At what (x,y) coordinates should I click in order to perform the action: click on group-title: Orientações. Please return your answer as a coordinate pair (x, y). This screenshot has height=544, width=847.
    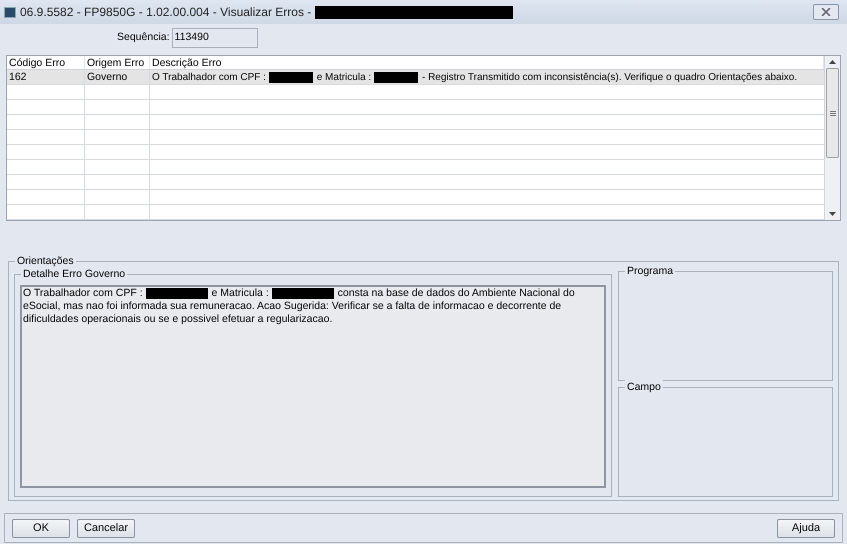
    Looking at the image, I should click on (45, 261).